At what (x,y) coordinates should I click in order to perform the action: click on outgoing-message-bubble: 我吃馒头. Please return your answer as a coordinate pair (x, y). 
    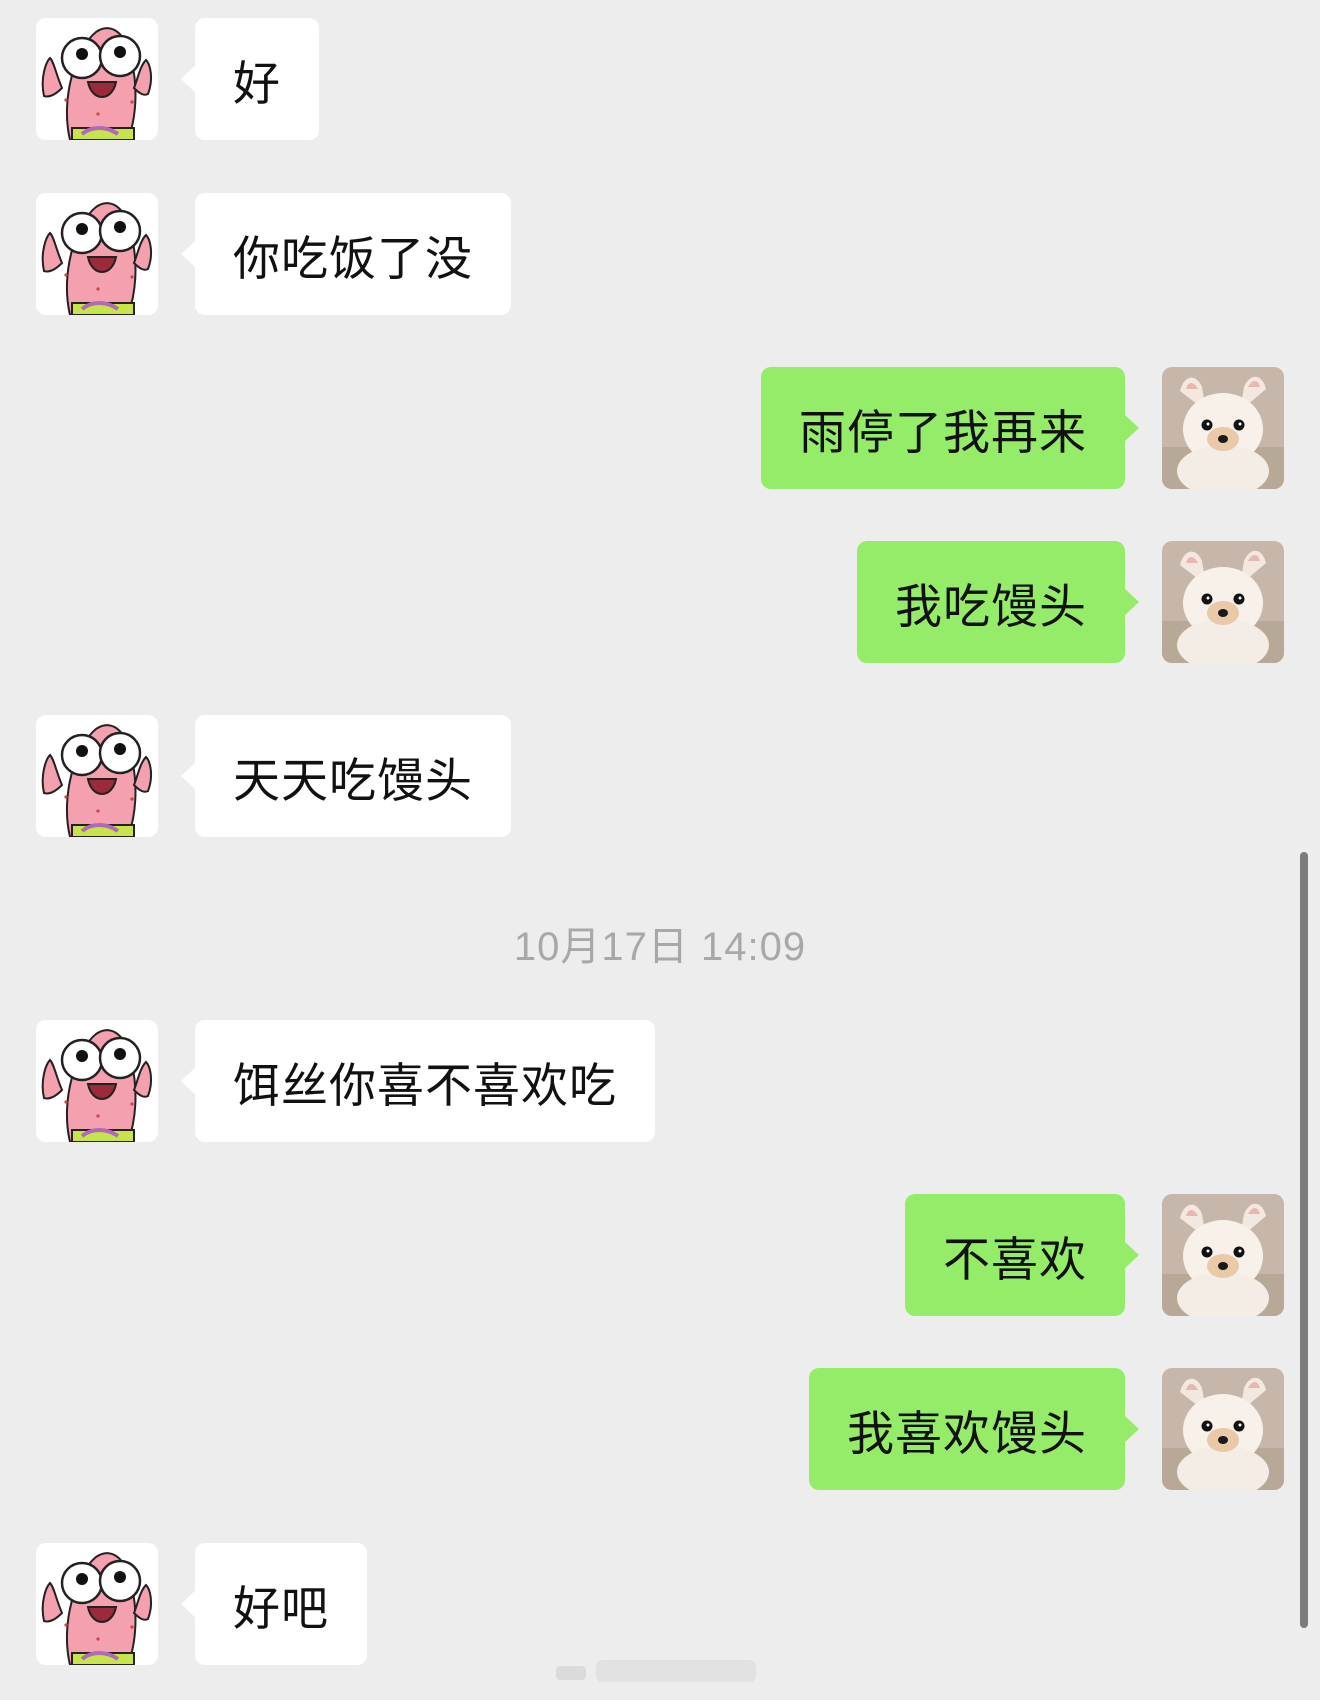
    Looking at the image, I should click on (998, 602).